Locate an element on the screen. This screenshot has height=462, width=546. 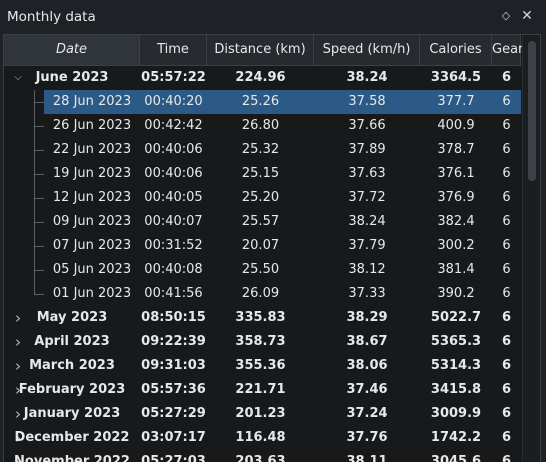
cell-time: 00:40:05 is located at coordinates (173, 197).